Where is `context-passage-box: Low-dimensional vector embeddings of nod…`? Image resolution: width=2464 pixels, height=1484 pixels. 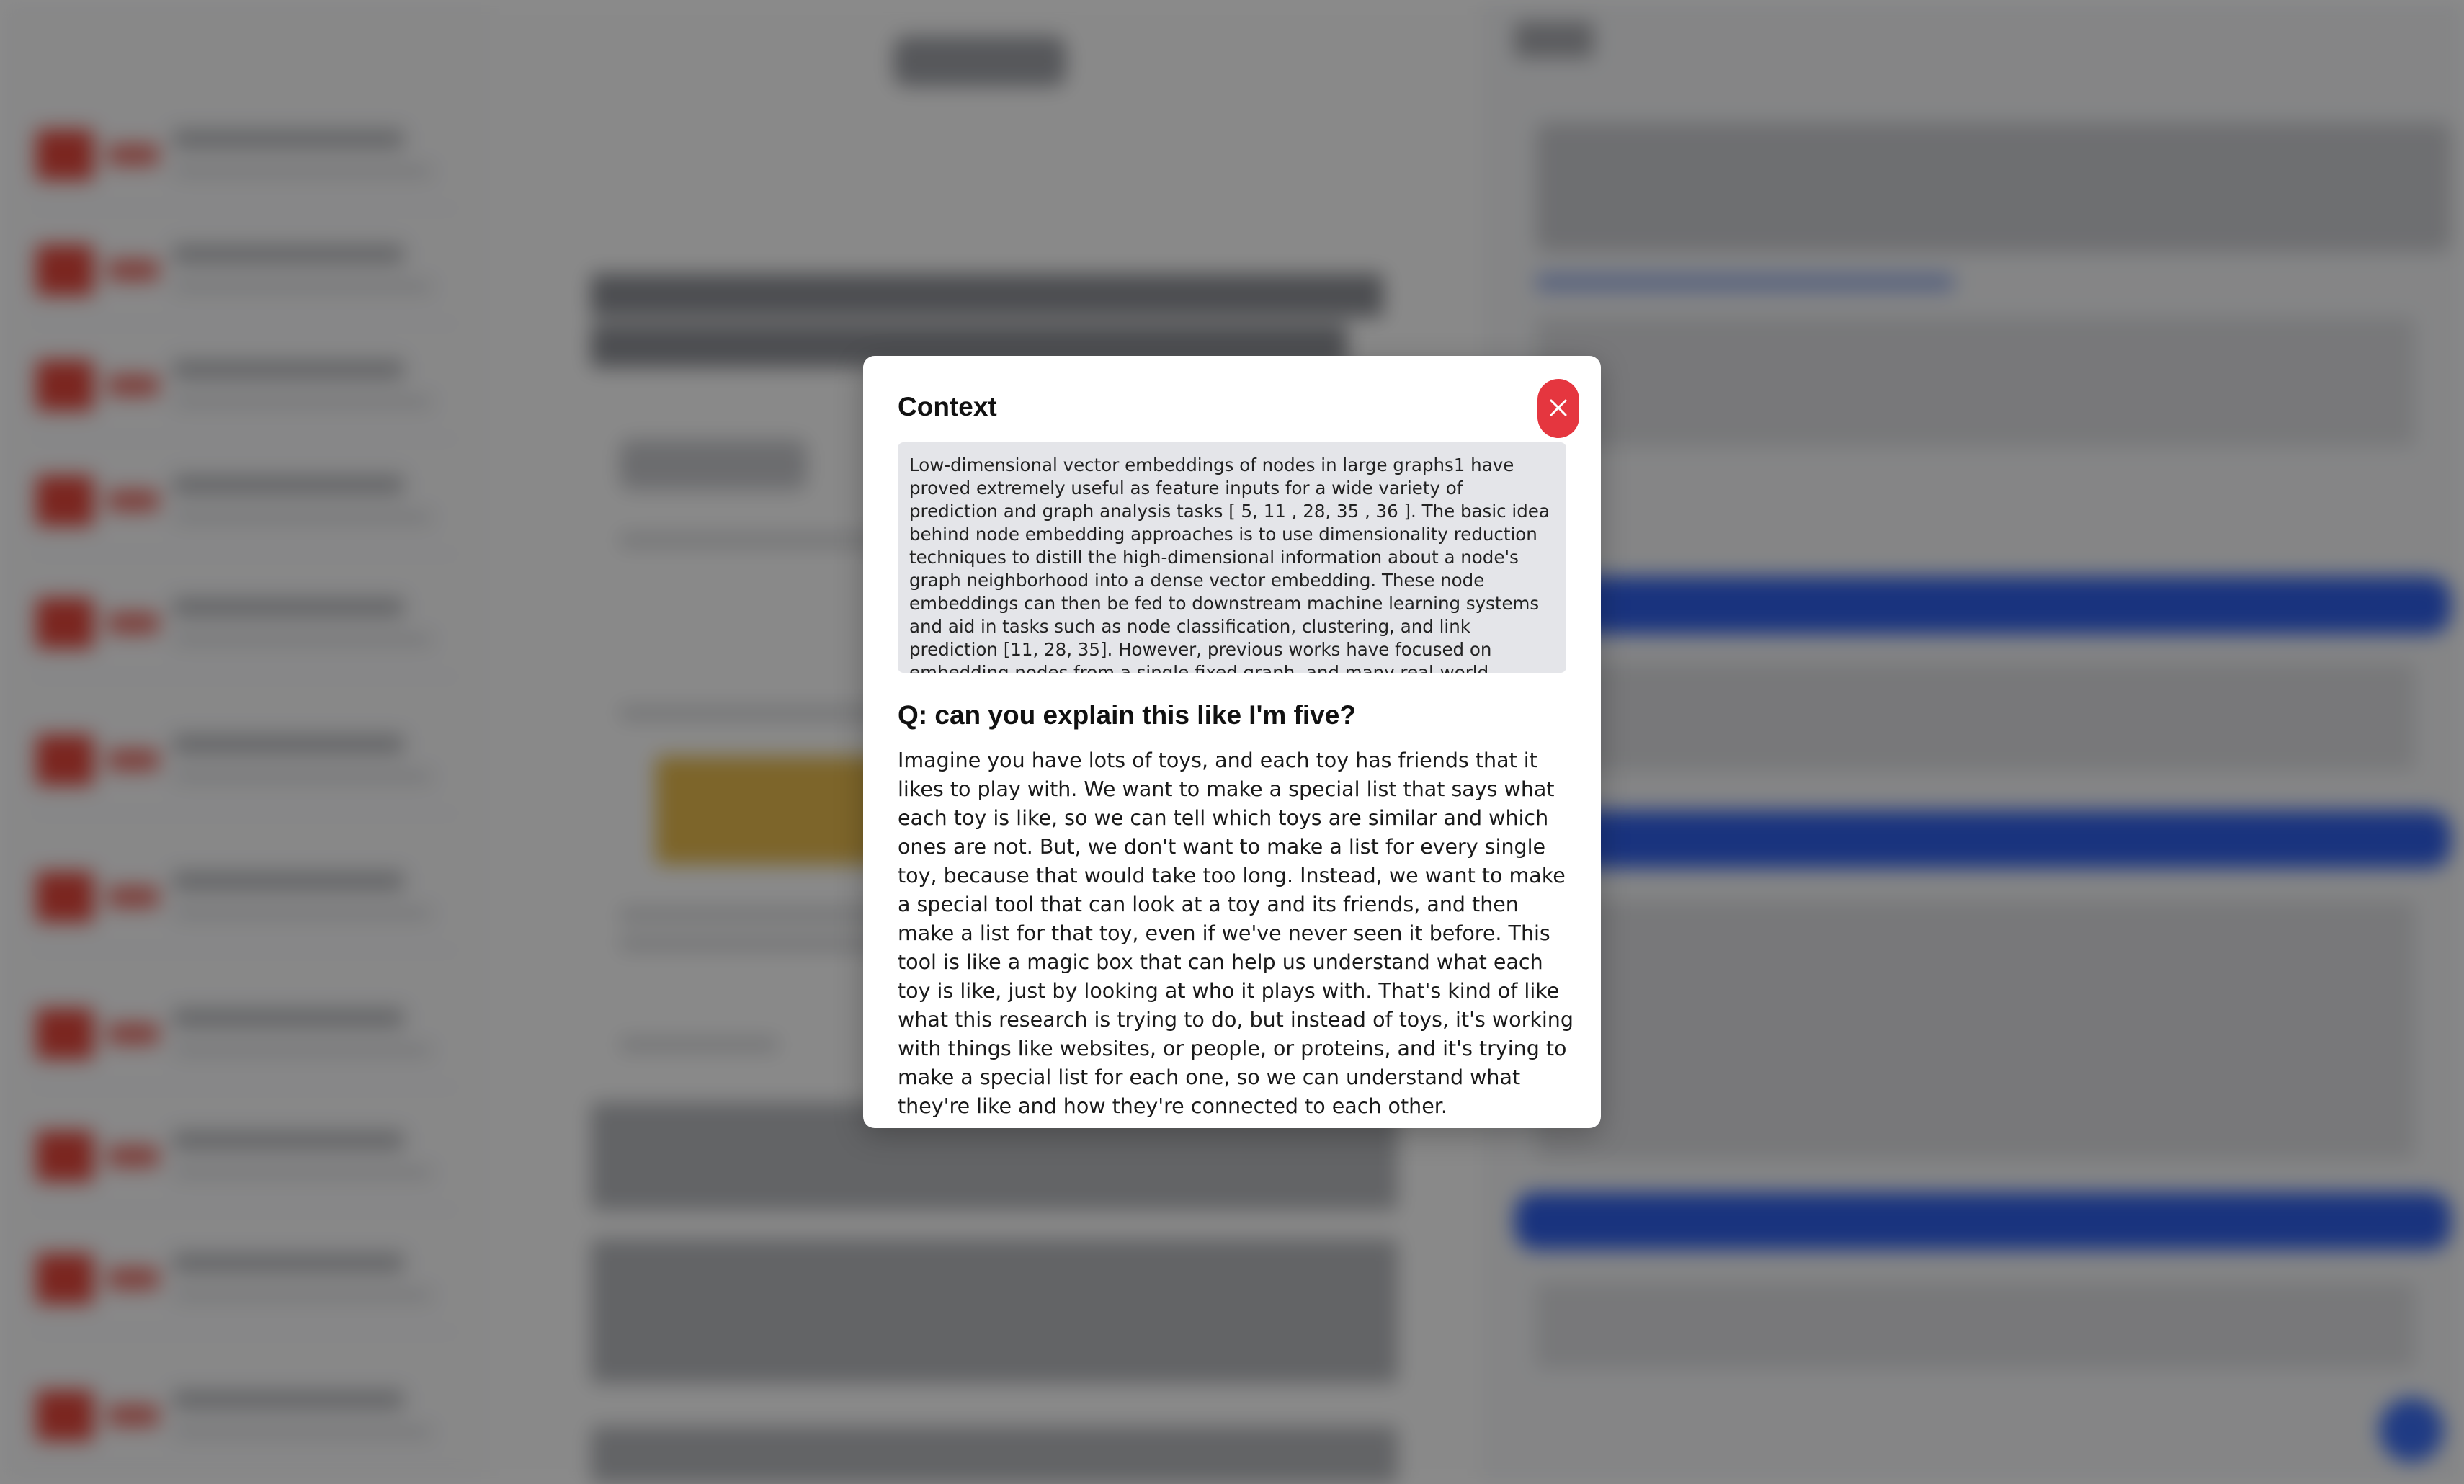
context-passage-box: Low-dimensional vector embeddings of nod… is located at coordinates (1232, 557).